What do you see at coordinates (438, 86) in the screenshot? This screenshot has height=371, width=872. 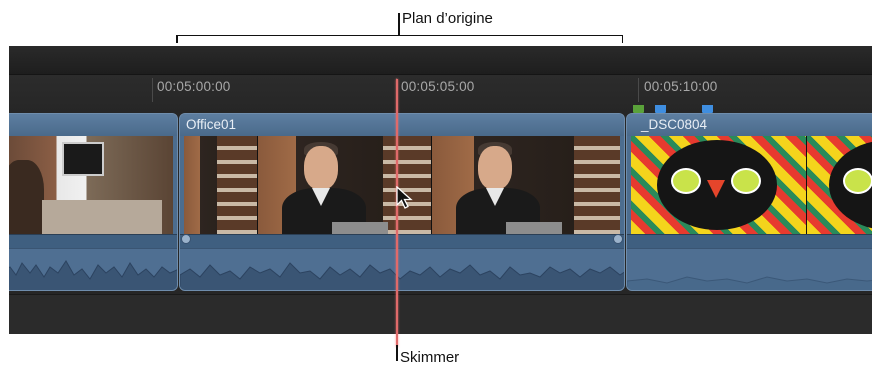 I see `ruler-timecode: 00:05:05:00` at bounding box center [438, 86].